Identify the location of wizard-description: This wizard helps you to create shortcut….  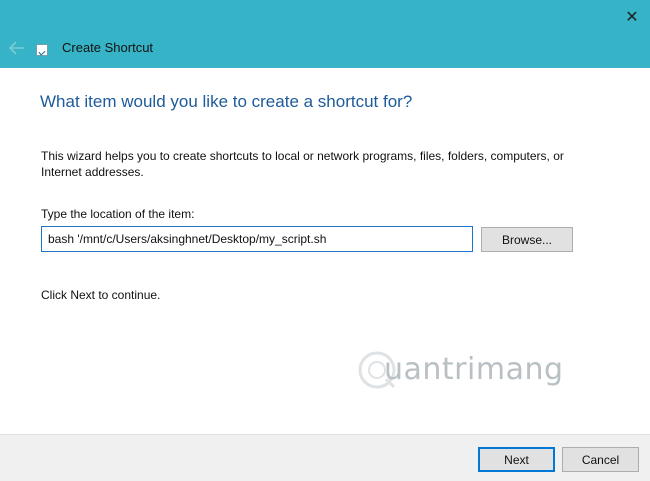
(302, 164).